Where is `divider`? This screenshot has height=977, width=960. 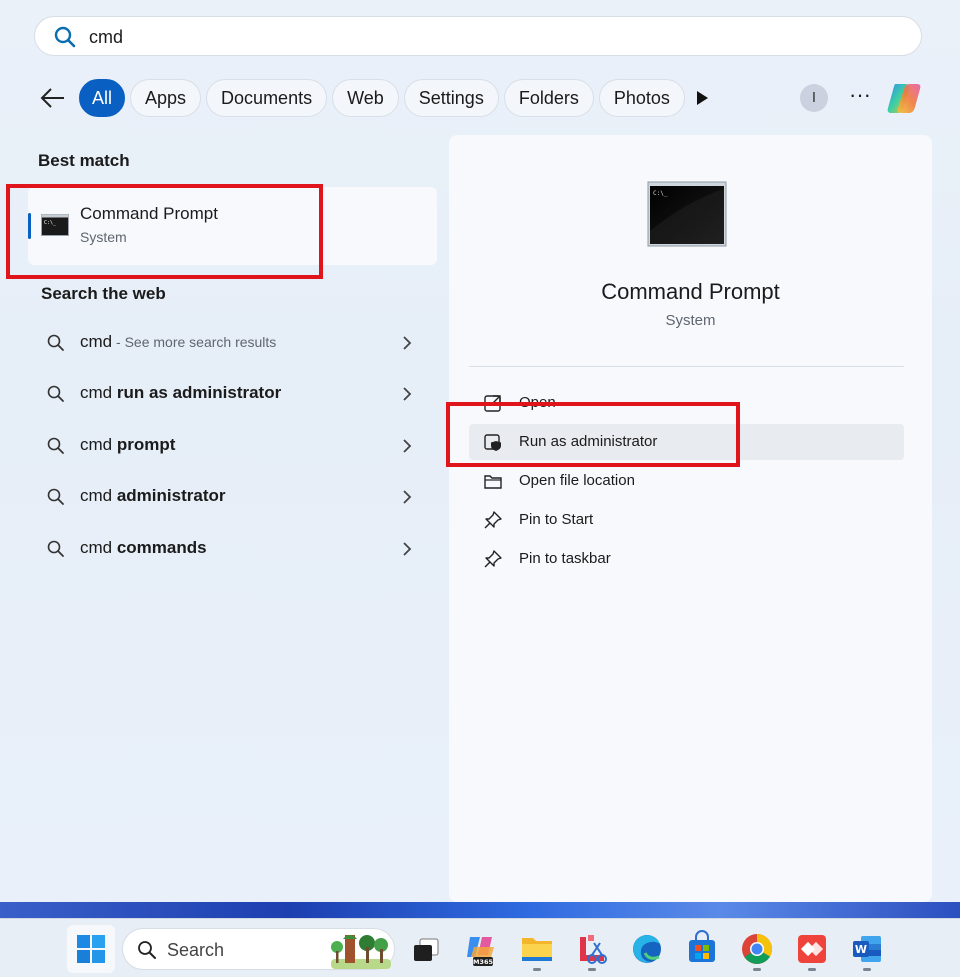 divider is located at coordinates (686, 366).